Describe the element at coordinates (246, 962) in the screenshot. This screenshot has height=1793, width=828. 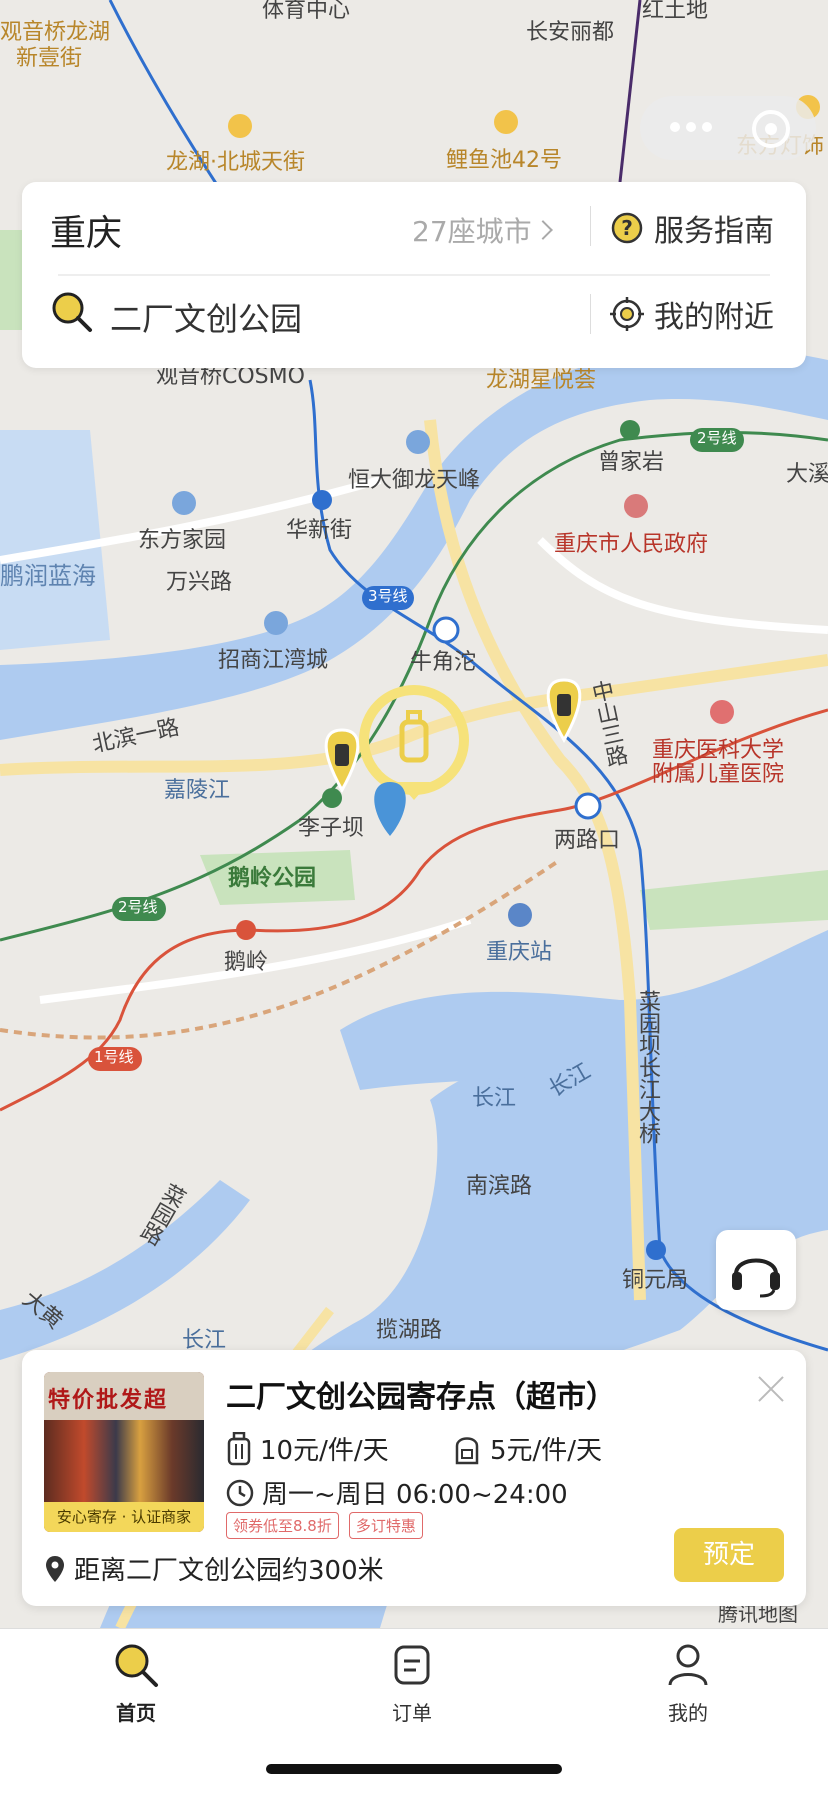
I see `map-label: 鹅岭` at that location.